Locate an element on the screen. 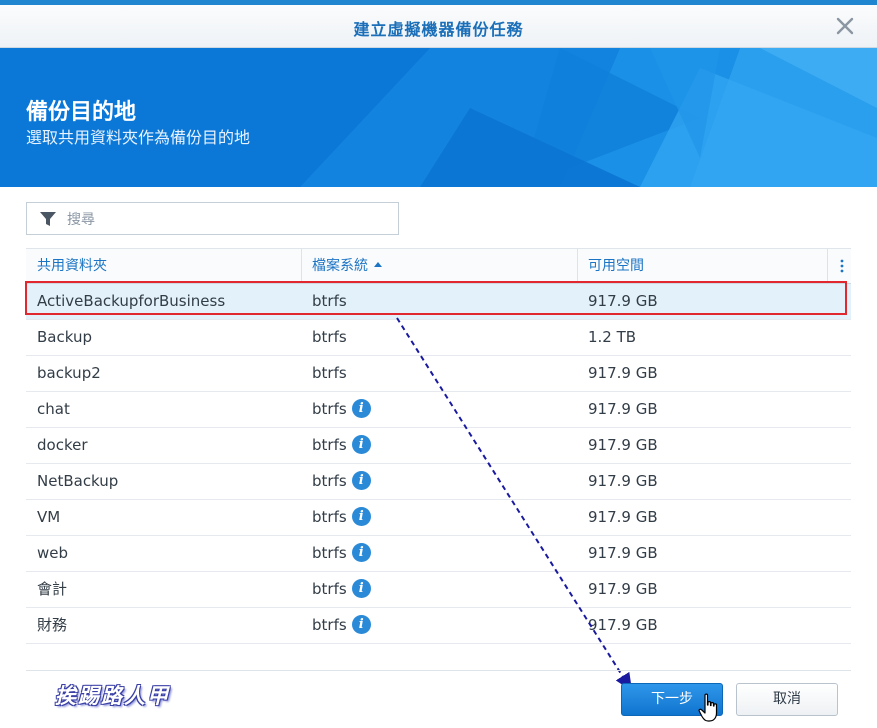  column-divider is located at coordinates (827, 266).